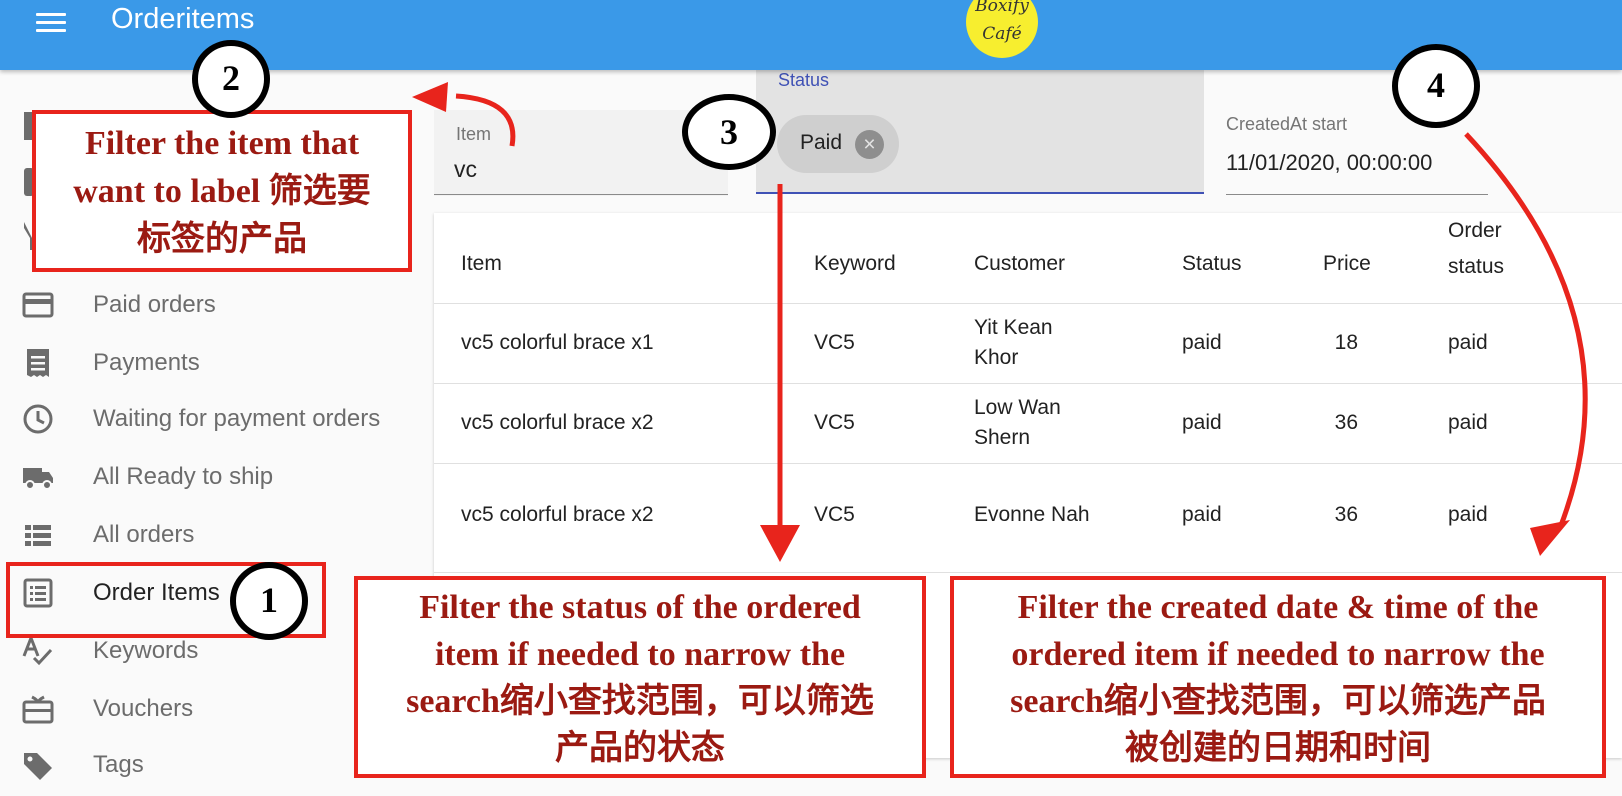 Image resolution: width=1622 pixels, height=796 pixels. Describe the element at coordinates (1357, 194) in the screenshot. I see `created-at-filter-underline` at that location.